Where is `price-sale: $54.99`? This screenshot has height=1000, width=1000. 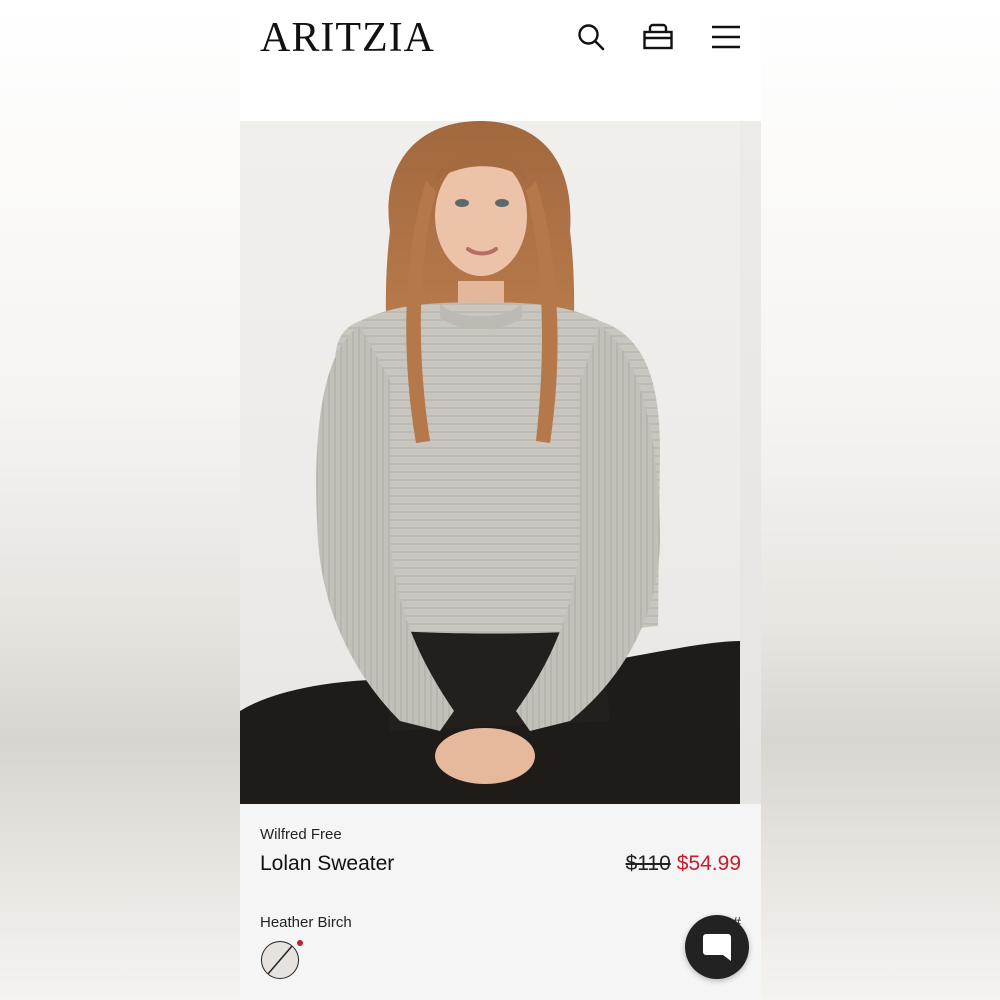 price-sale: $54.99 is located at coordinates (708, 863).